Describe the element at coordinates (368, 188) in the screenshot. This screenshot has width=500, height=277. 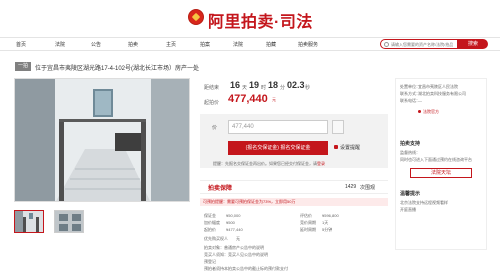
I see `view-count-unit: 次围观` at that location.